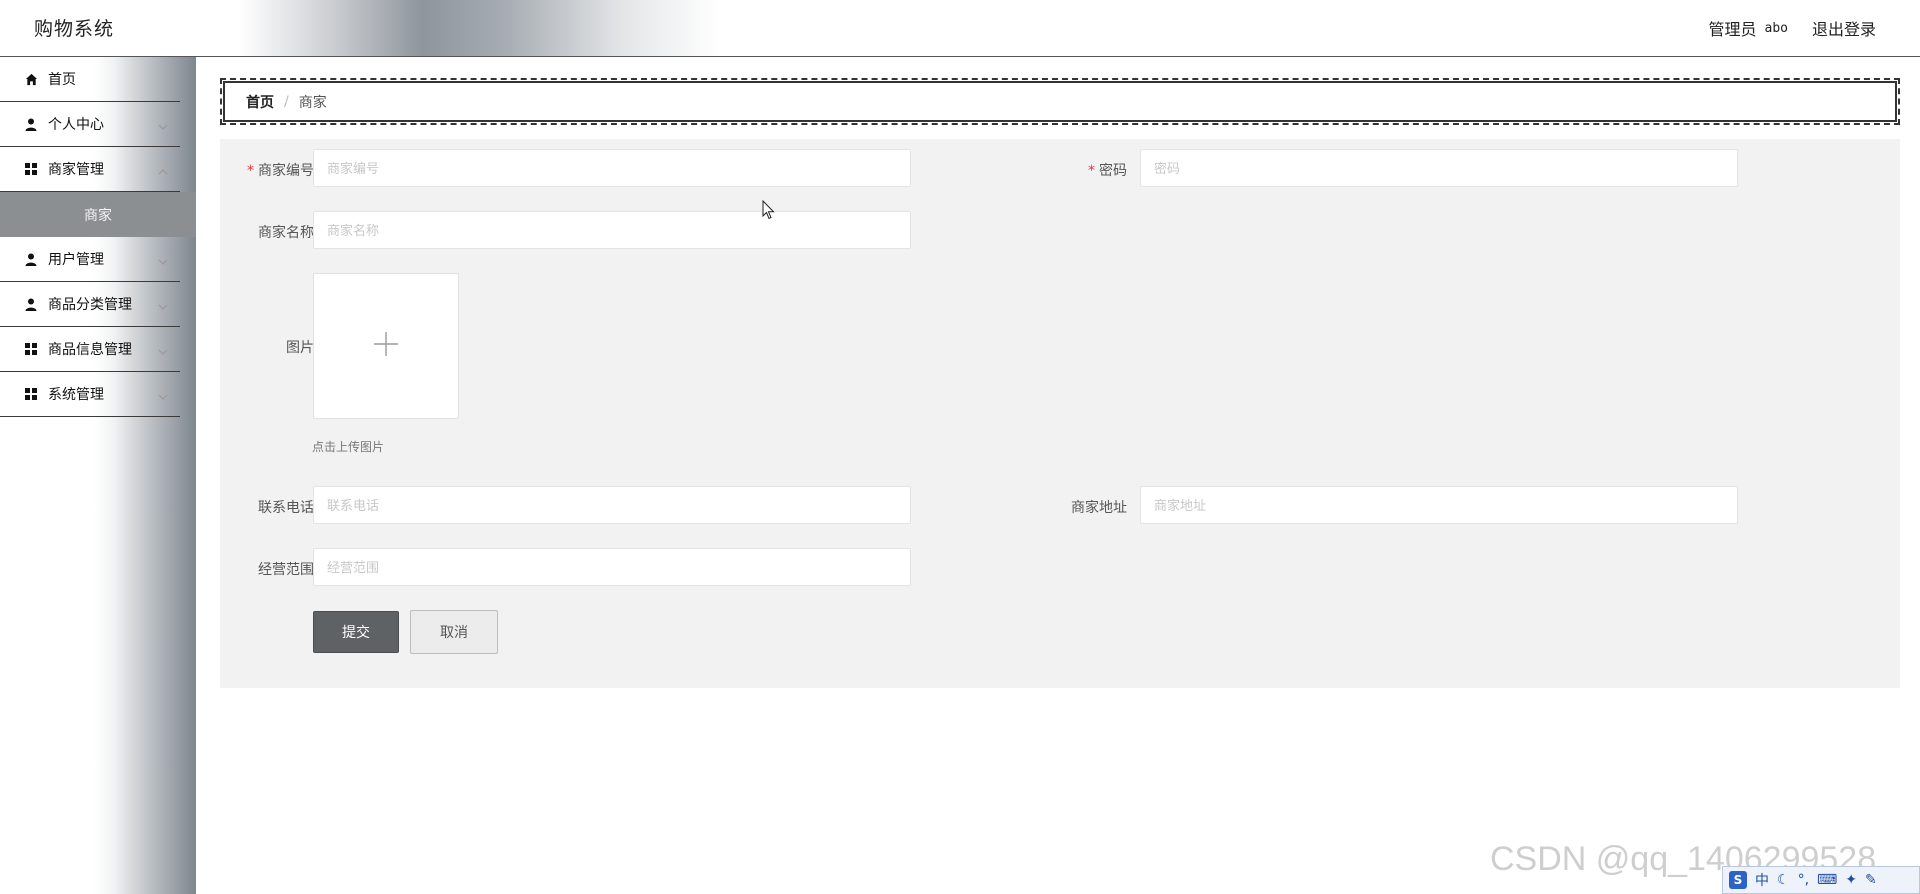  Describe the element at coordinates (1060, 101) in the screenshot. I see `breadcrumb: 首页 / 商家` at that location.